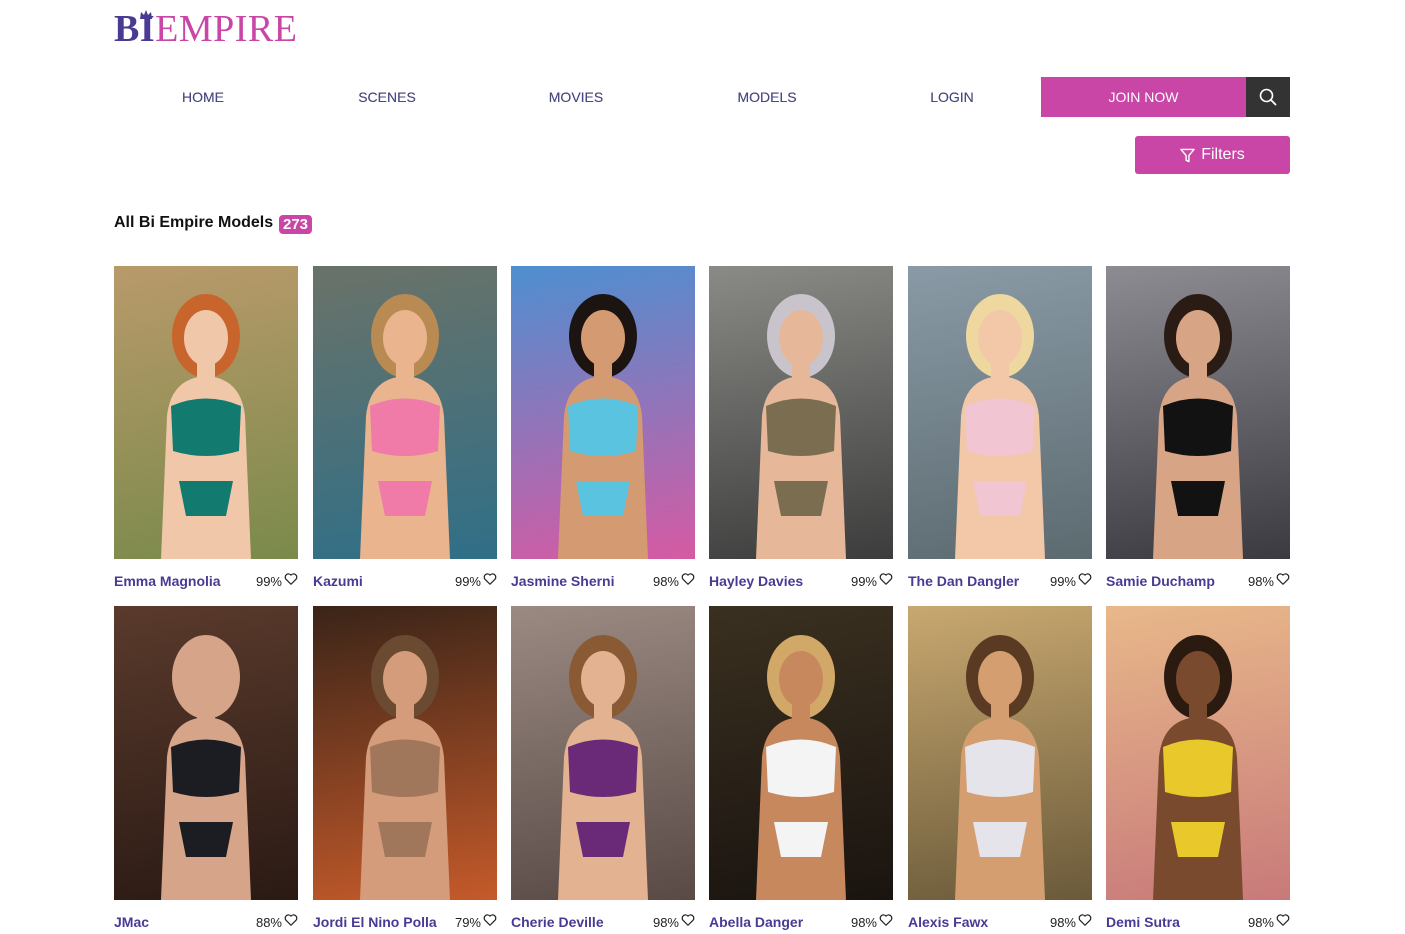 The height and width of the screenshot is (934, 1405). I want to click on model-meta: Emma Magnolia 99%, so click(206, 581).